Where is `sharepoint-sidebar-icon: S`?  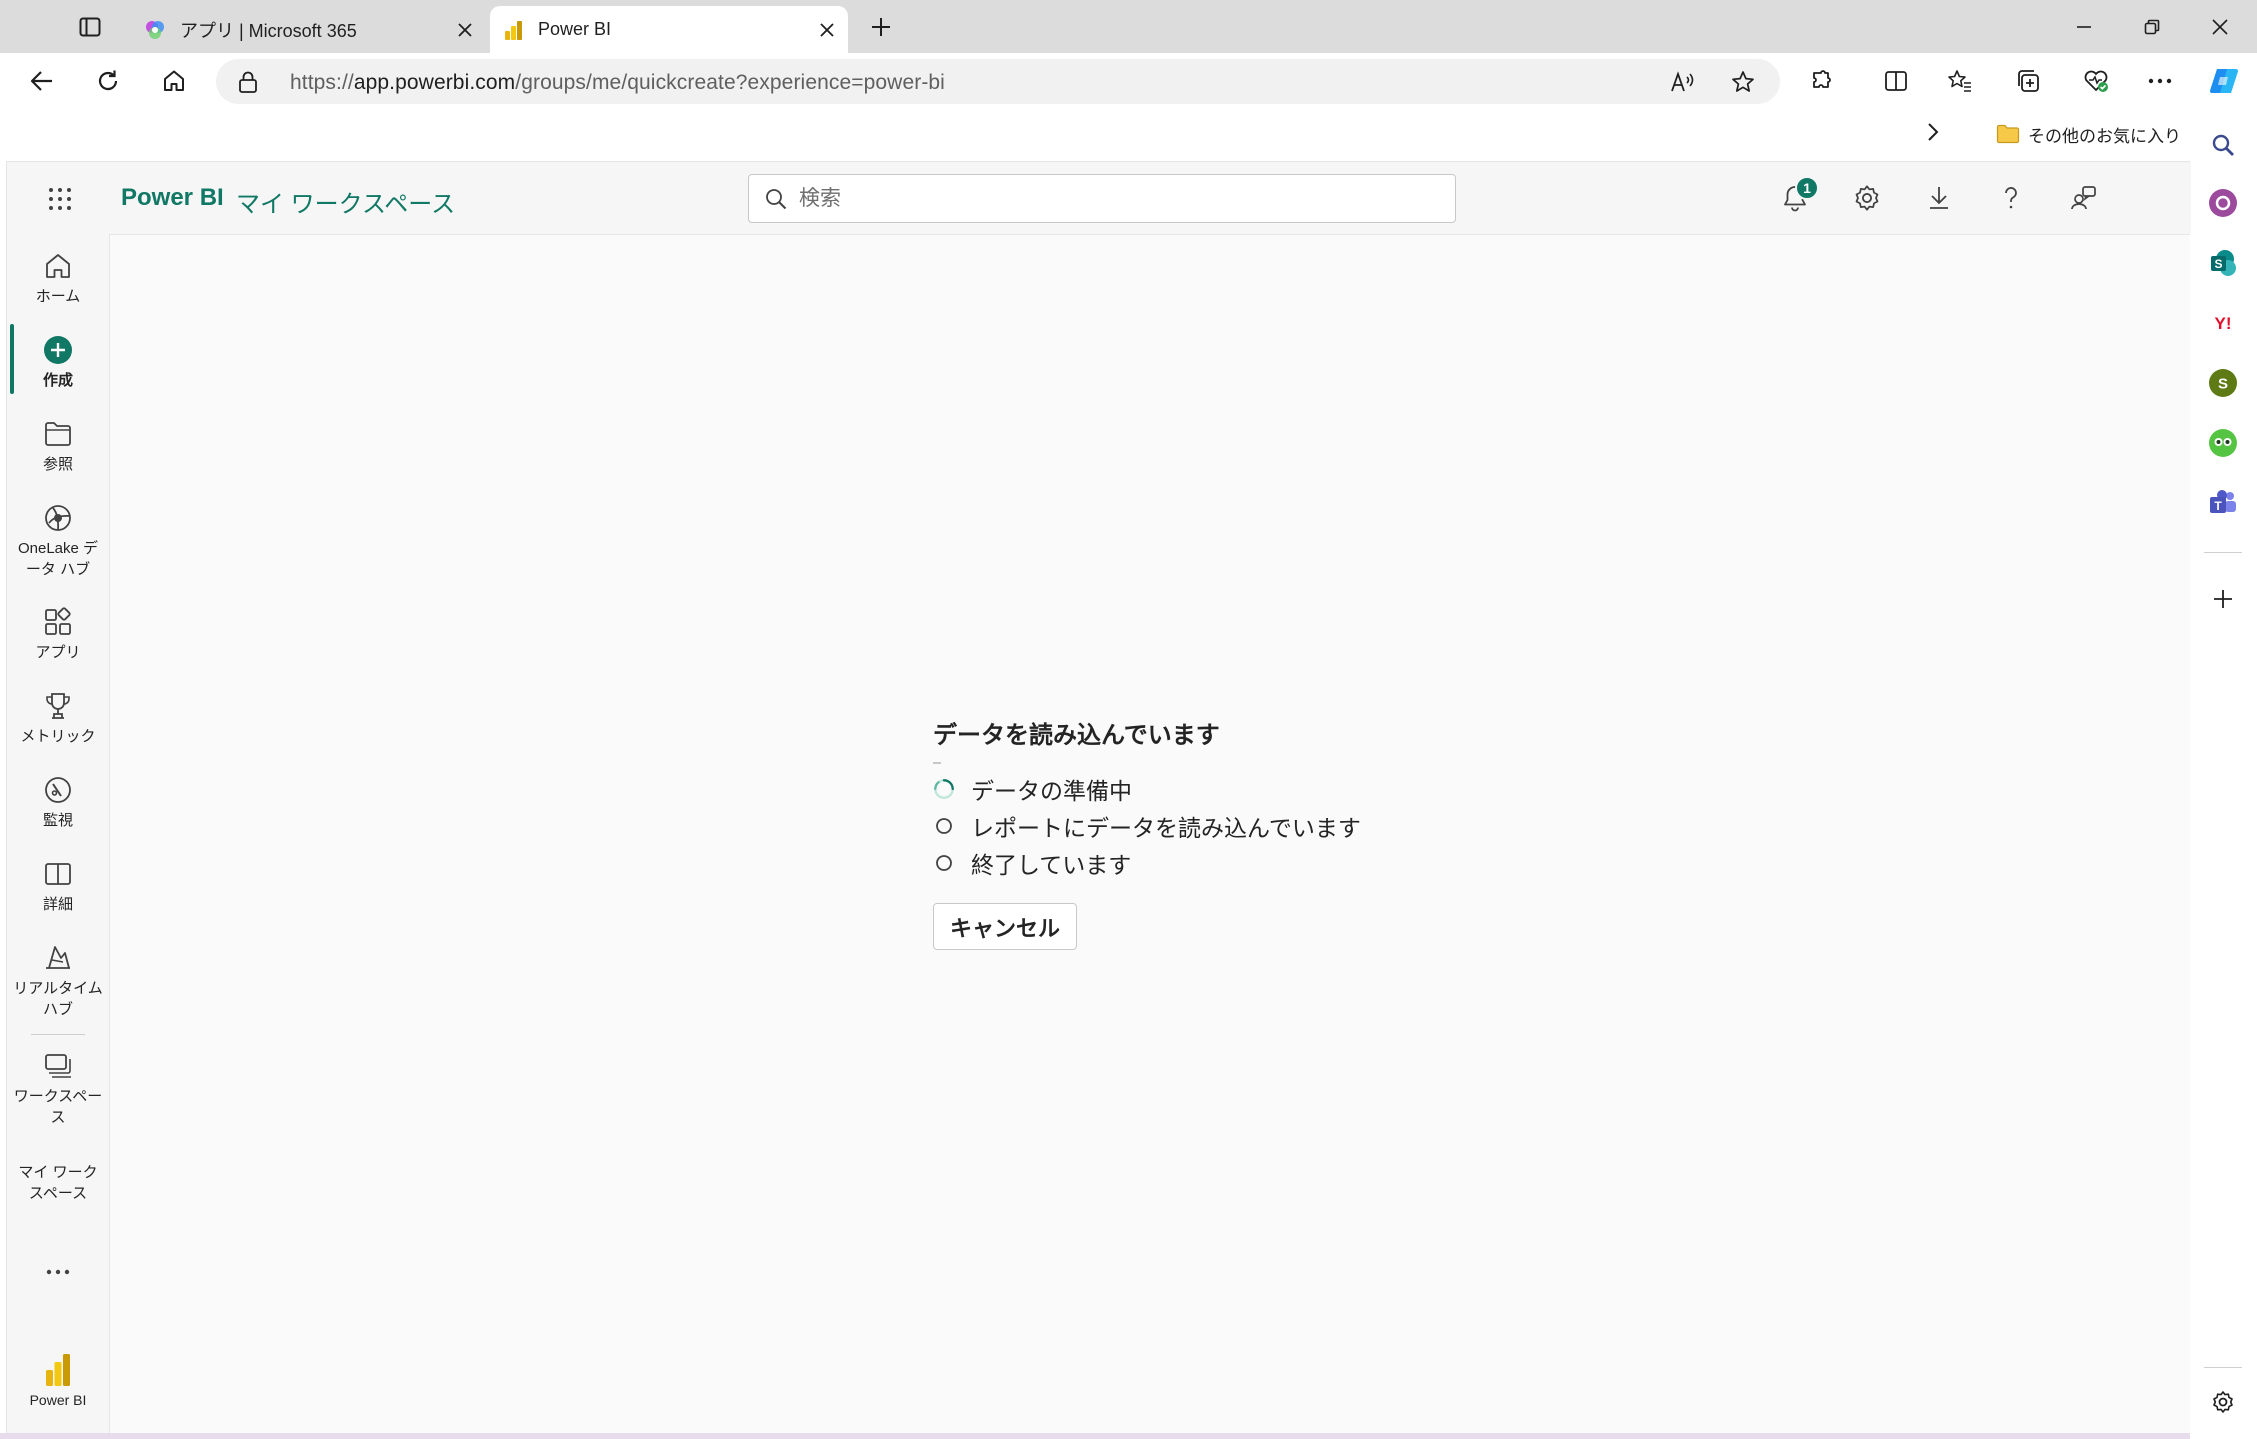
sharepoint-sidebar-icon: S is located at coordinates (2223, 263).